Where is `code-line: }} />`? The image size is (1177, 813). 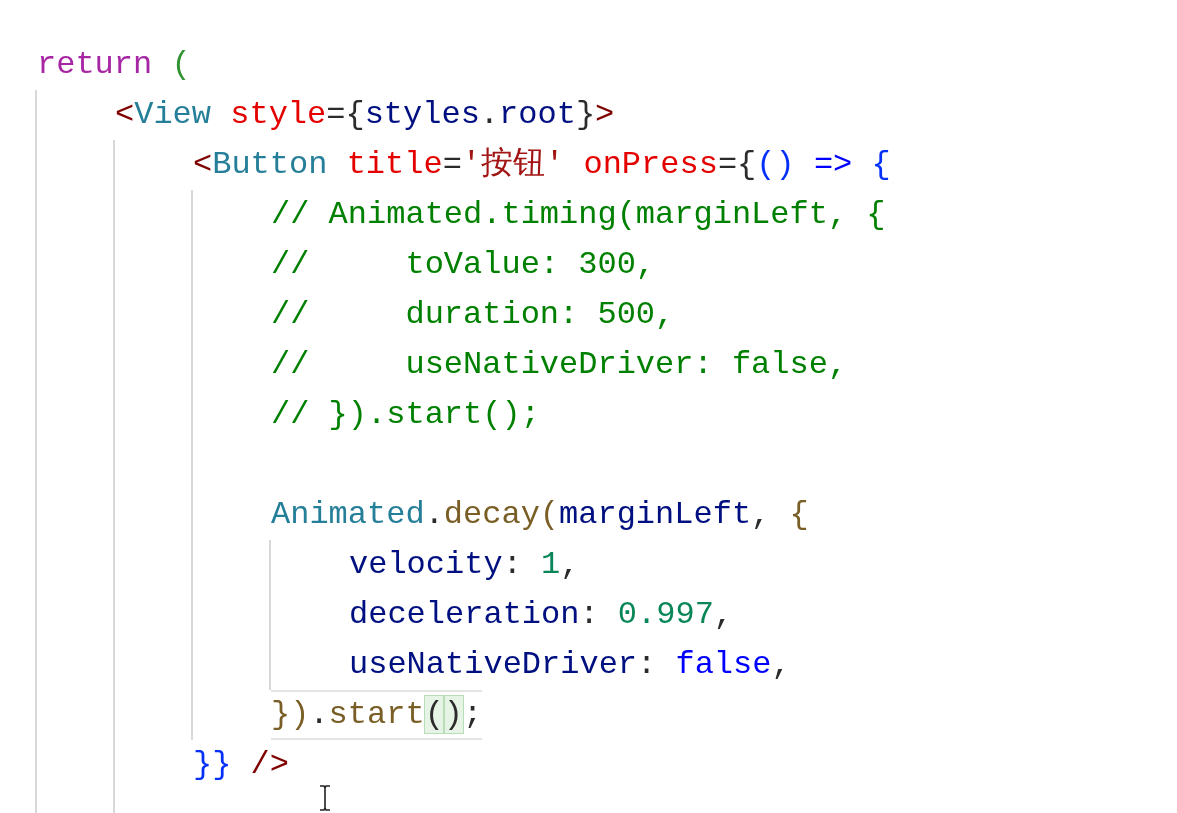
code-line: }} /> is located at coordinates (241, 765).